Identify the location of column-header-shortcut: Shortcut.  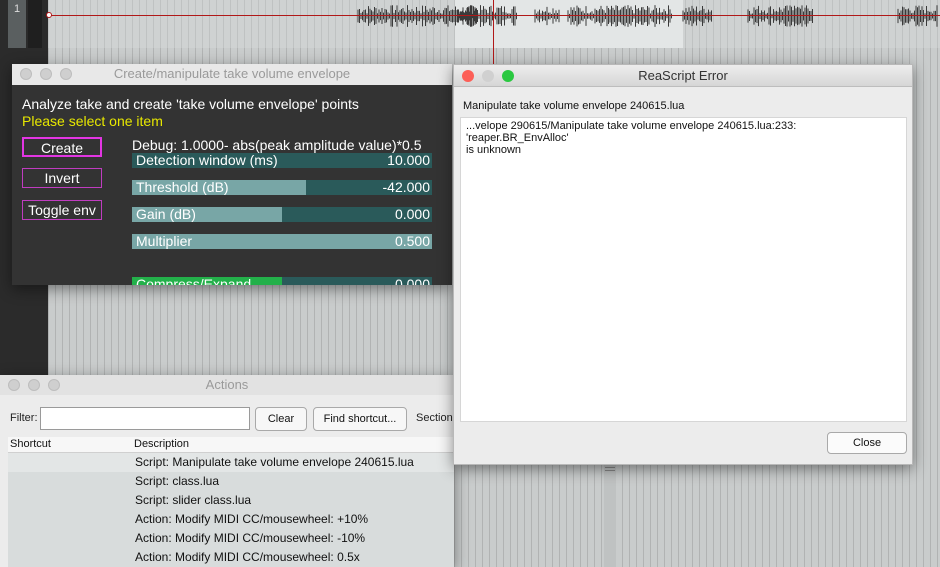
(30, 444).